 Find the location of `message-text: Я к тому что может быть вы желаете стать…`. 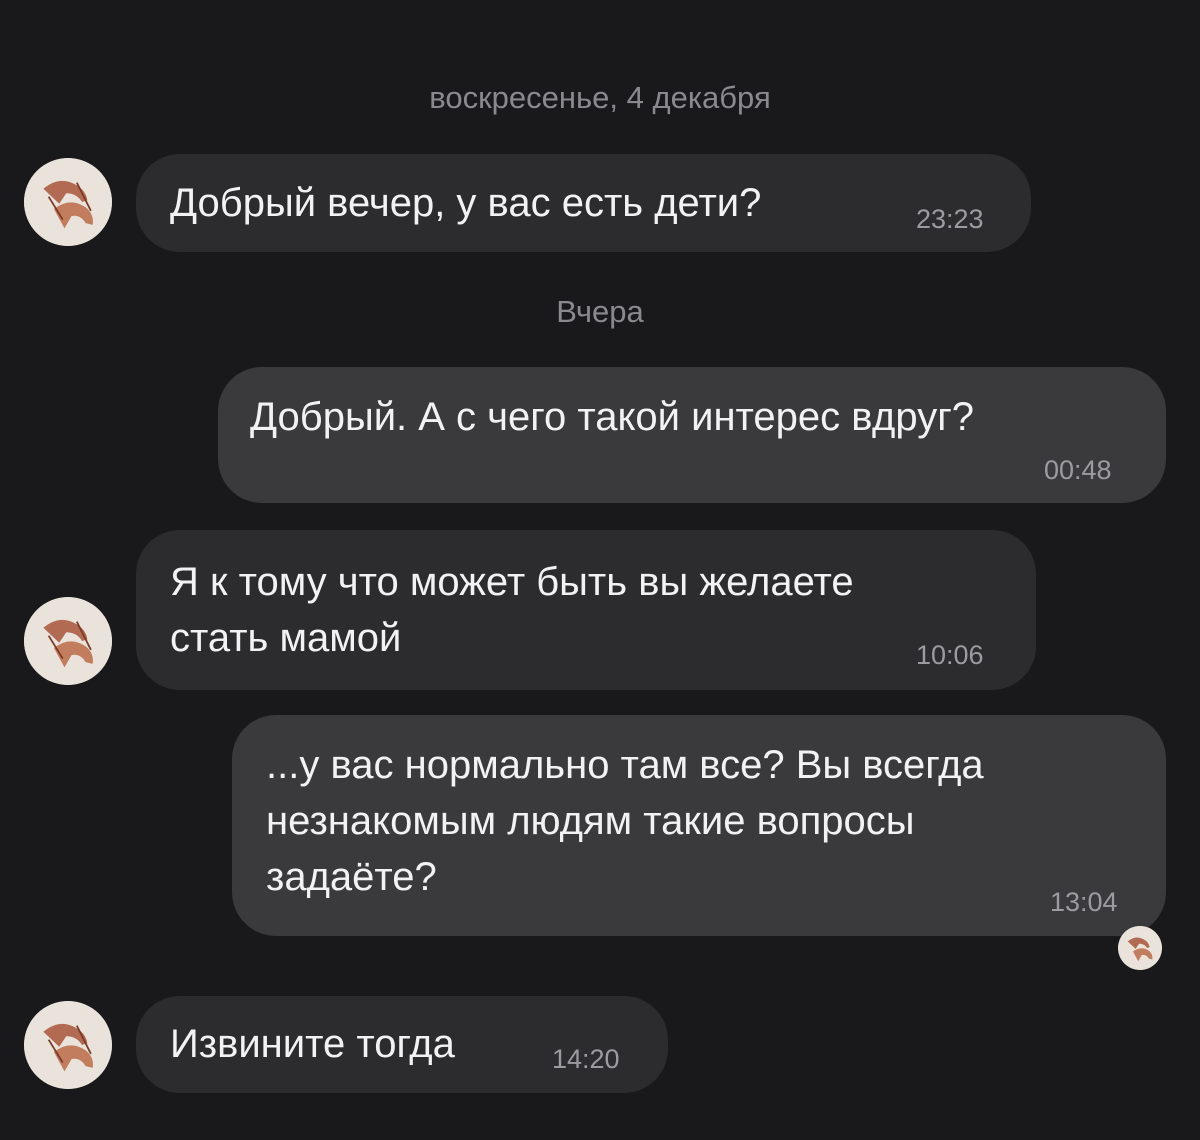

message-text: Я к тому что может быть вы желаете стать… is located at coordinates (512, 610).